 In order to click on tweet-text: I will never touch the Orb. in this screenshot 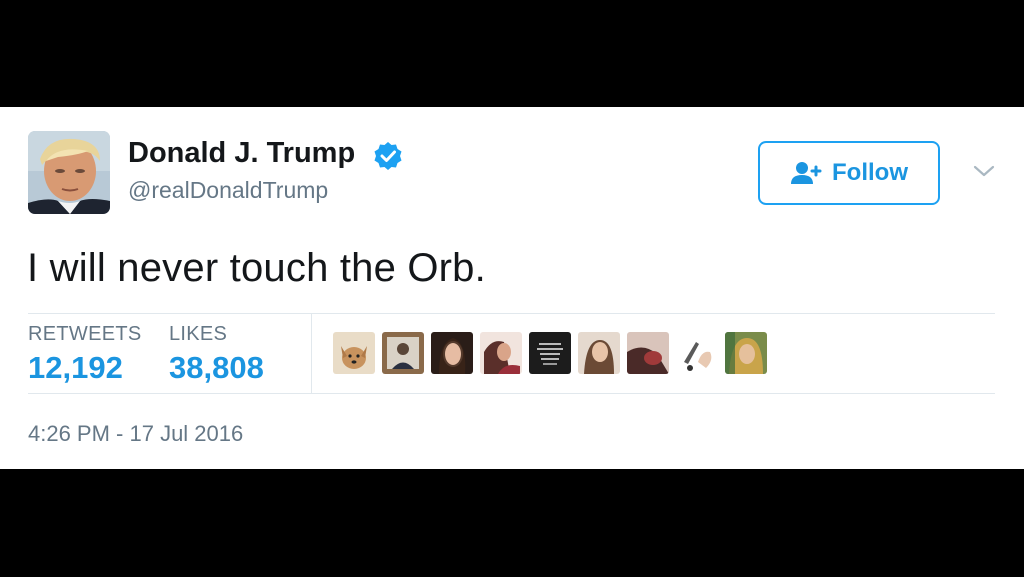, I will do `click(256, 268)`.